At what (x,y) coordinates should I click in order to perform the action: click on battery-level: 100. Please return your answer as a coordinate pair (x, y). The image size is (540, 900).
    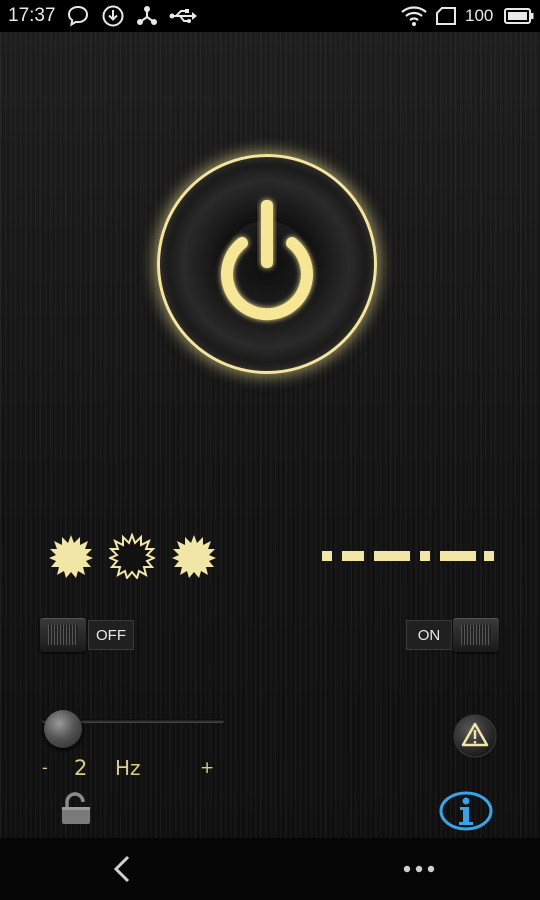
    Looking at the image, I should click on (479, 15).